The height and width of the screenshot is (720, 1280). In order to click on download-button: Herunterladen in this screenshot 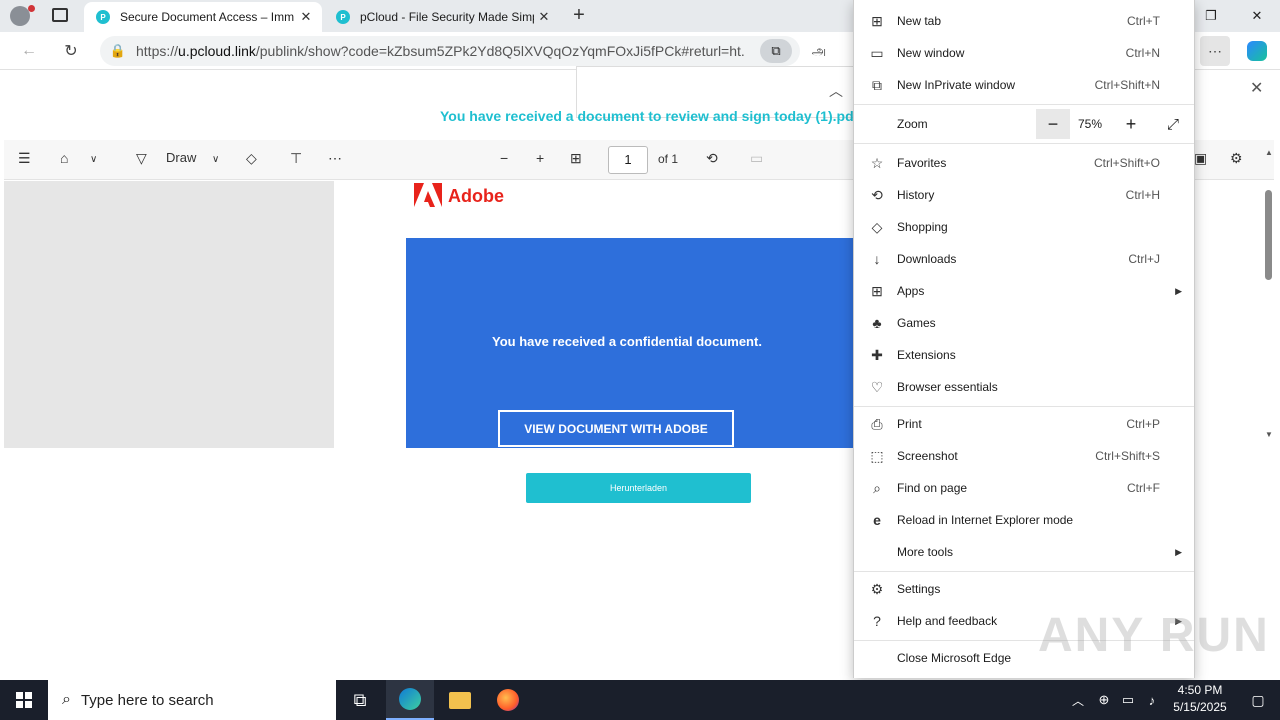, I will do `click(638, 488)`.